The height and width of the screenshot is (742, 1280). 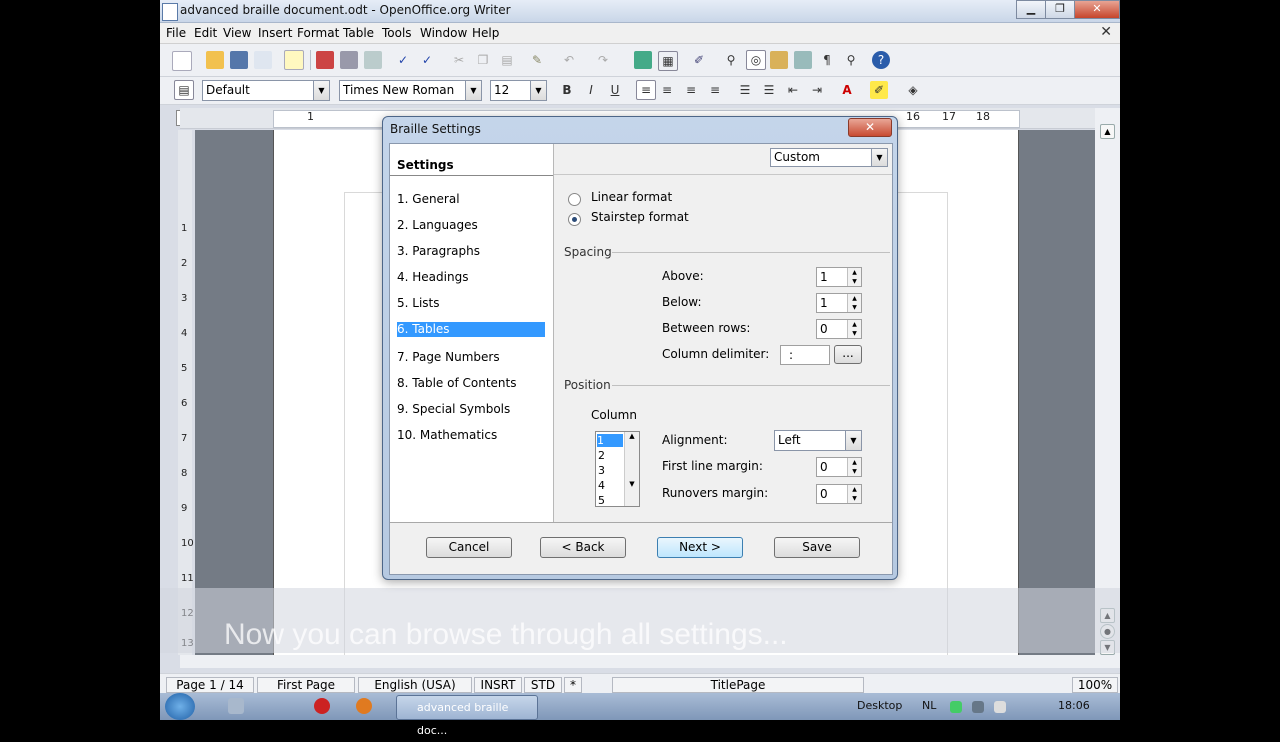 What do you see at coordinates (215, 60) in the screenshot?
I see `open-folder-icon` at bounding box center [215, 60].